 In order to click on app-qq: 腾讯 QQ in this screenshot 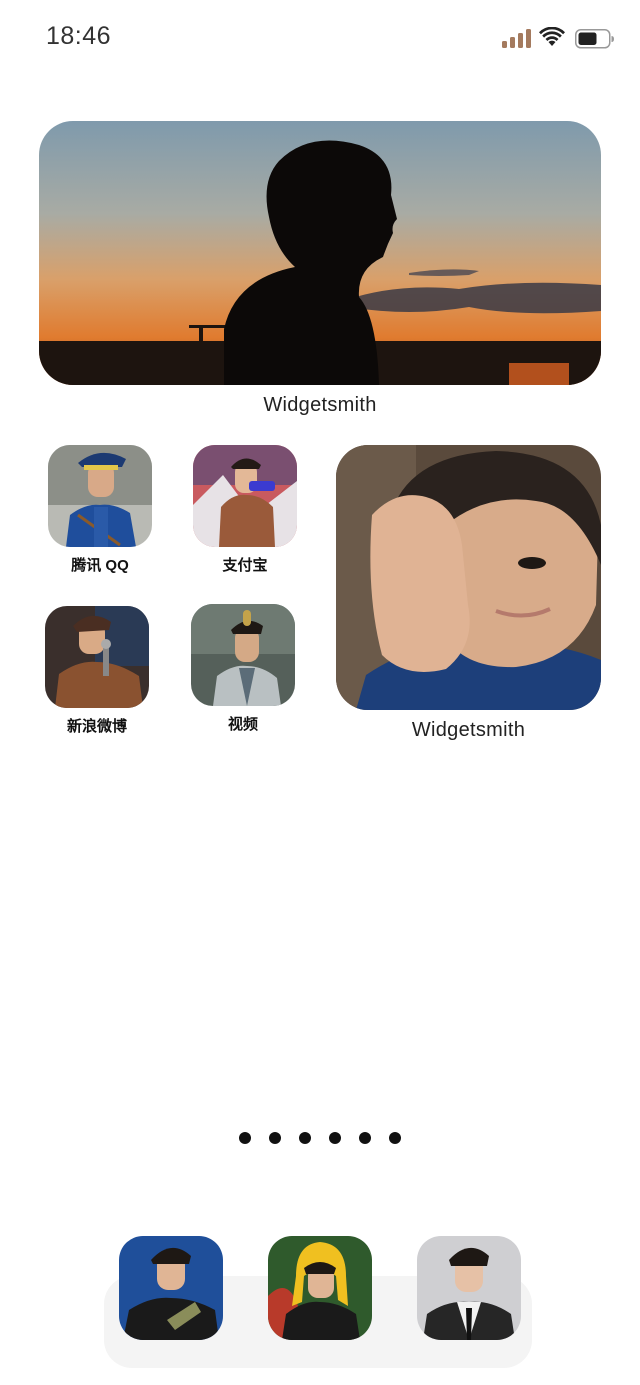, I will do `click(100, 510)`.